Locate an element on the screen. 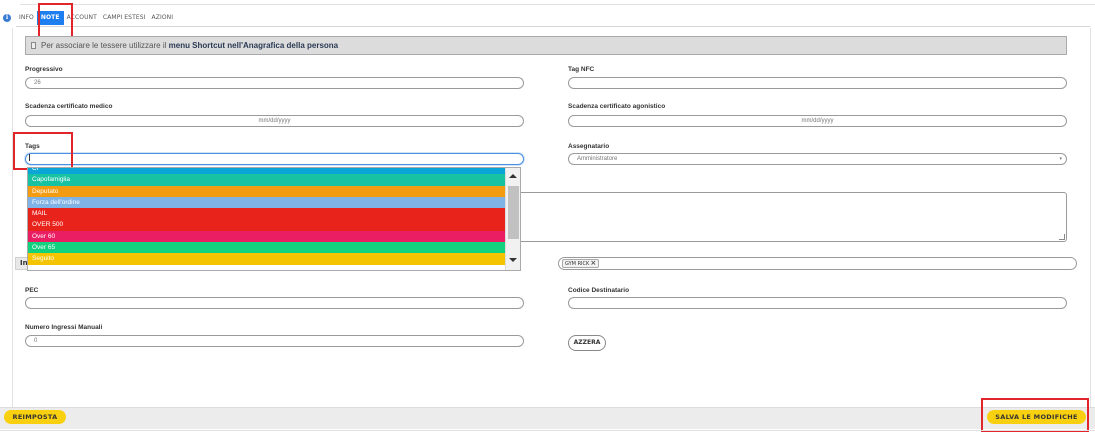  footer-bar is located at coordinates (547, 418).